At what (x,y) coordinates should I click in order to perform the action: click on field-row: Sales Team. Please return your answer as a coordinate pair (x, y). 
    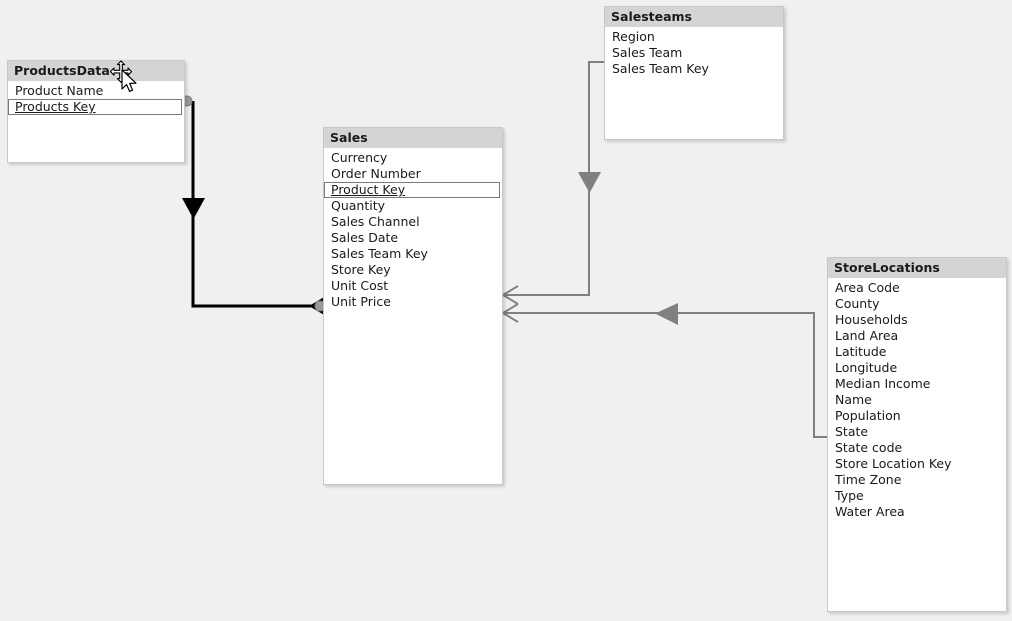
    Looking at the image, I should click on (694, 53).